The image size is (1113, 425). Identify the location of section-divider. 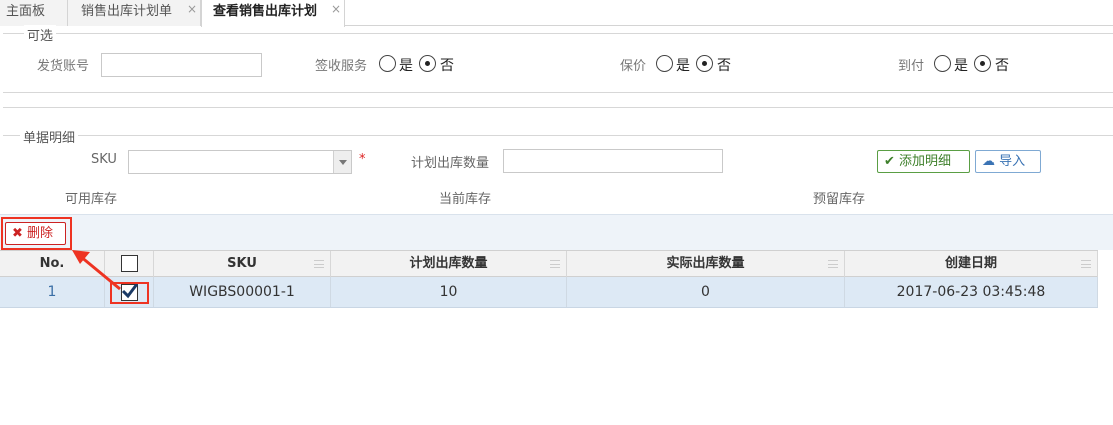
(558, 107).